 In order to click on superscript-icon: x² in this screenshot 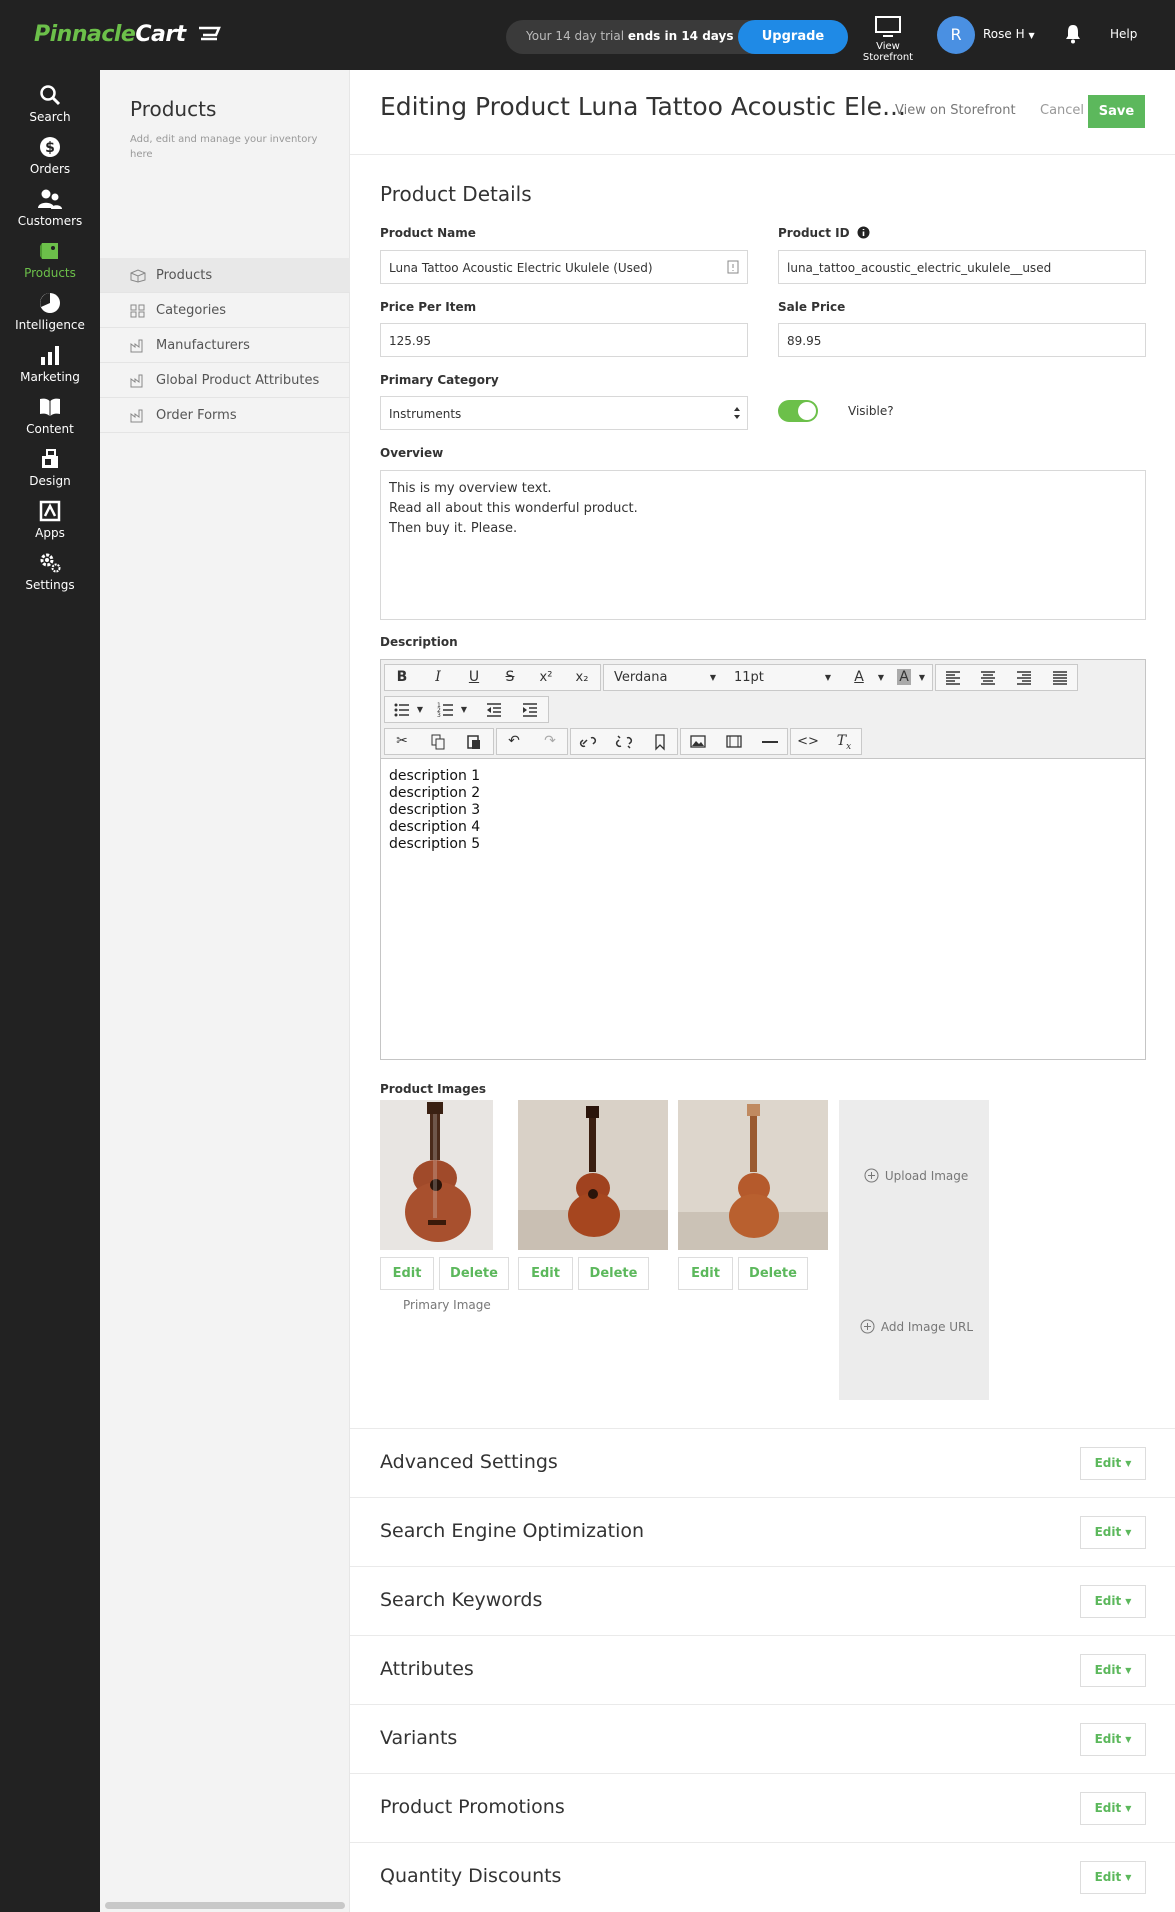, I will do `click(546, 677)`.